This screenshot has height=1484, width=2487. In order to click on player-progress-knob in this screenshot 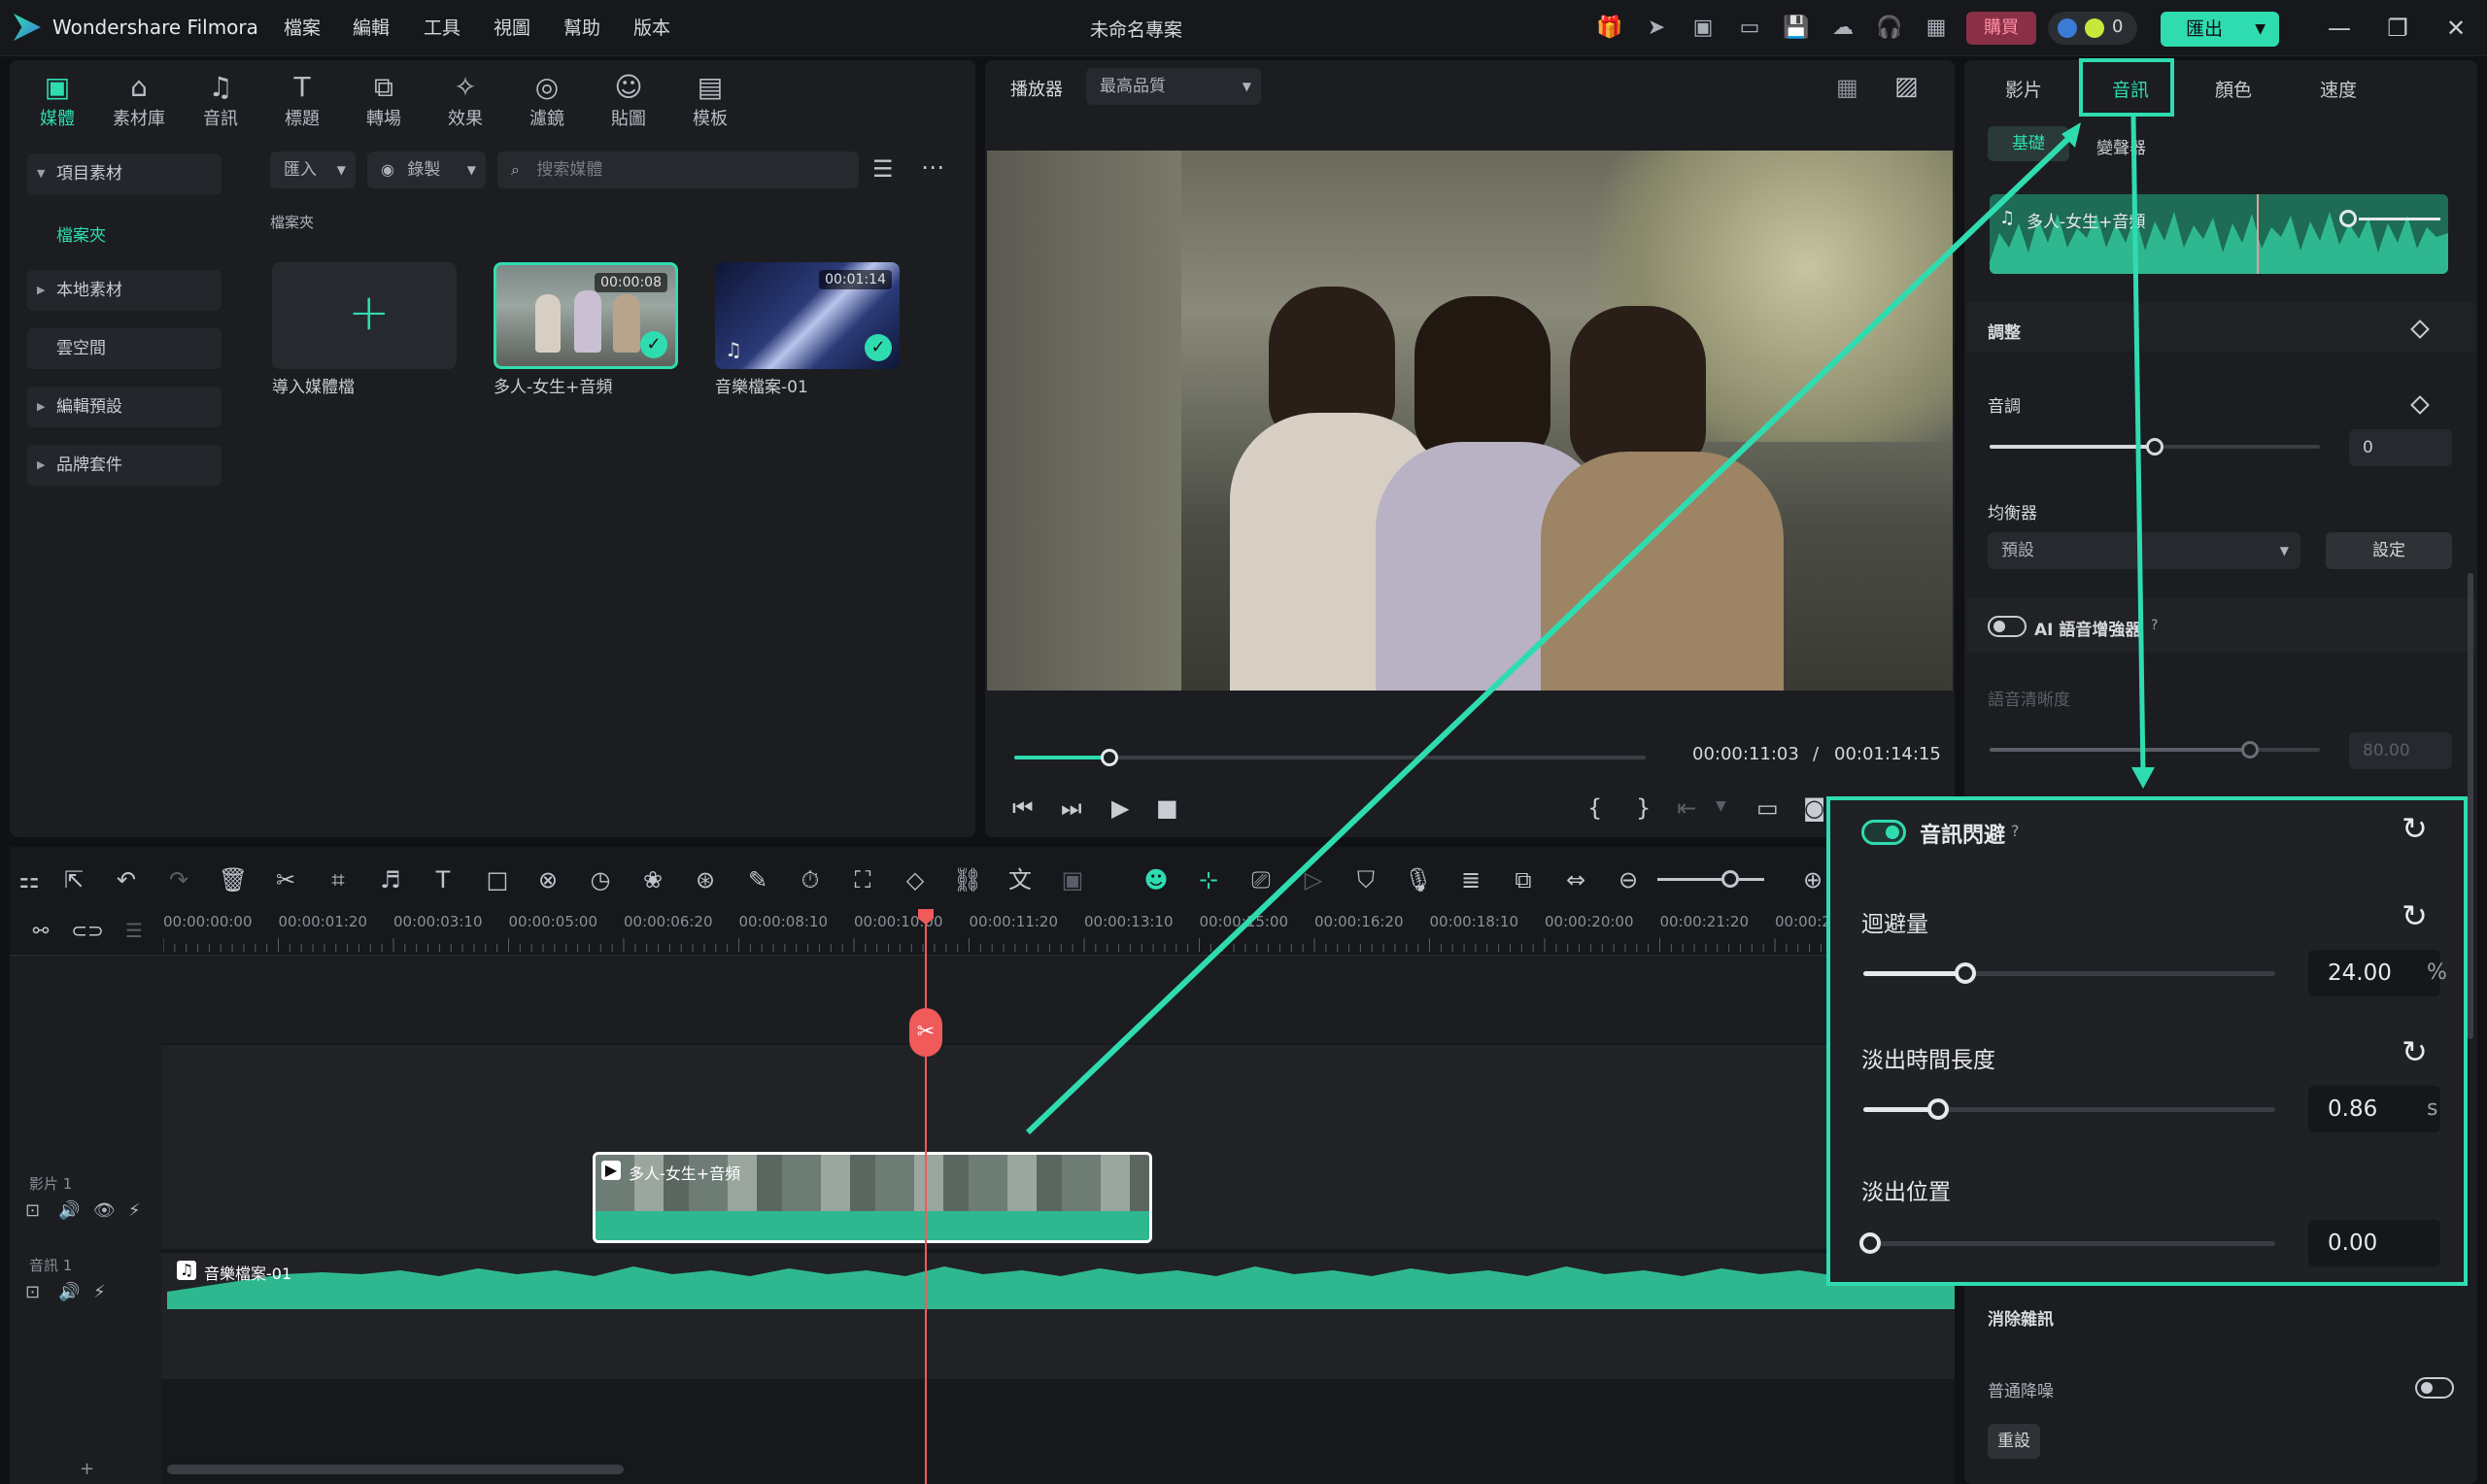, I will do `click(1109, 757)`.